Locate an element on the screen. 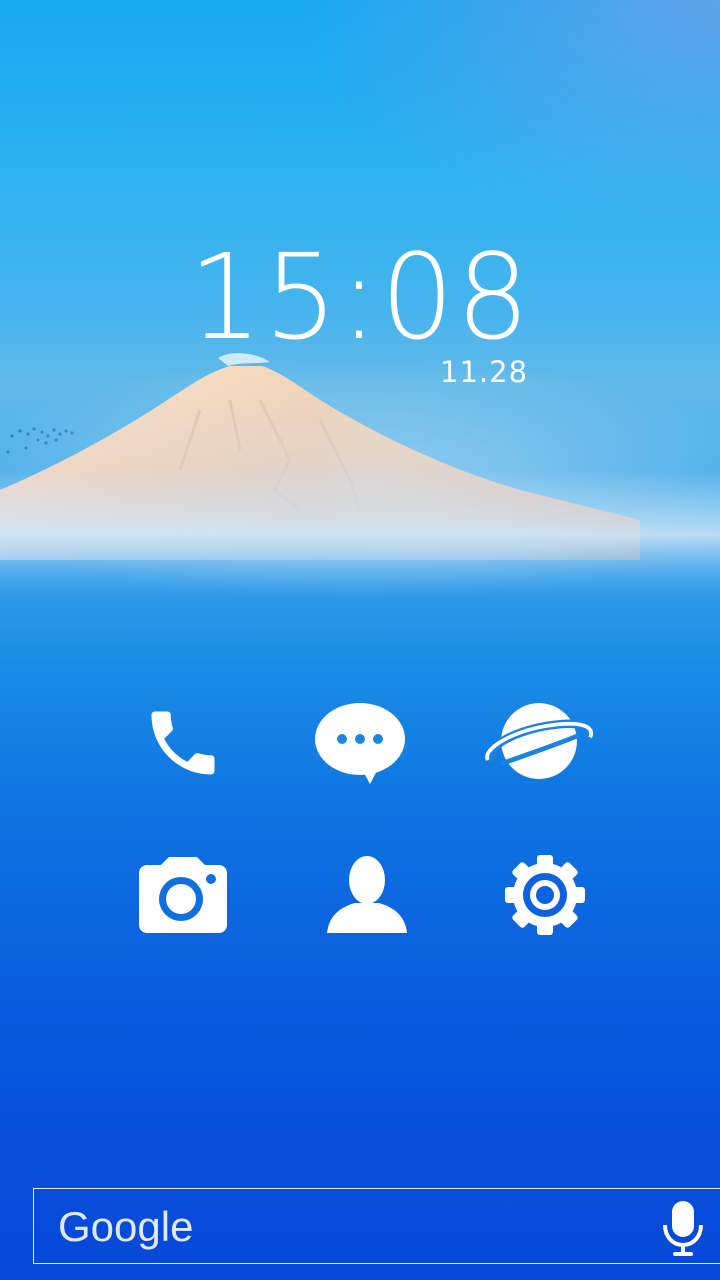 The image size is (720, 1280). message-icon is located at coordinates (360, 743).